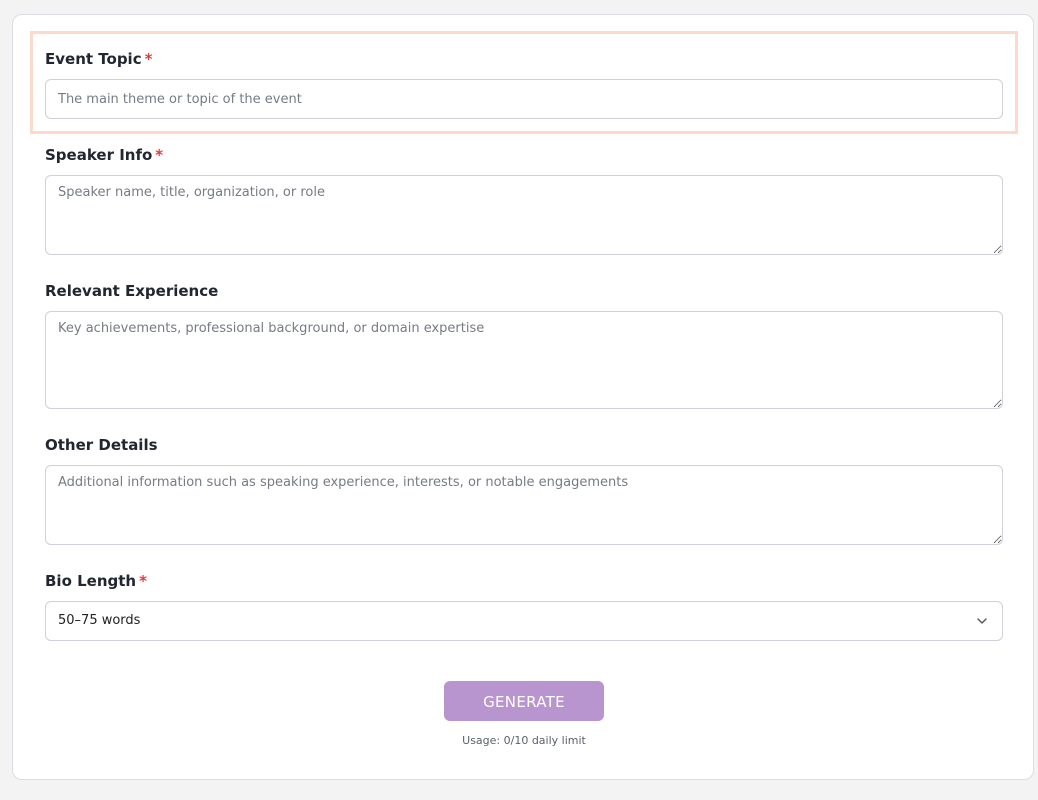 The image size is (1038, 800). Describe the element at coordinates (524, 701) in the screenshot. I see `generate-button: GENERATE` at that location.